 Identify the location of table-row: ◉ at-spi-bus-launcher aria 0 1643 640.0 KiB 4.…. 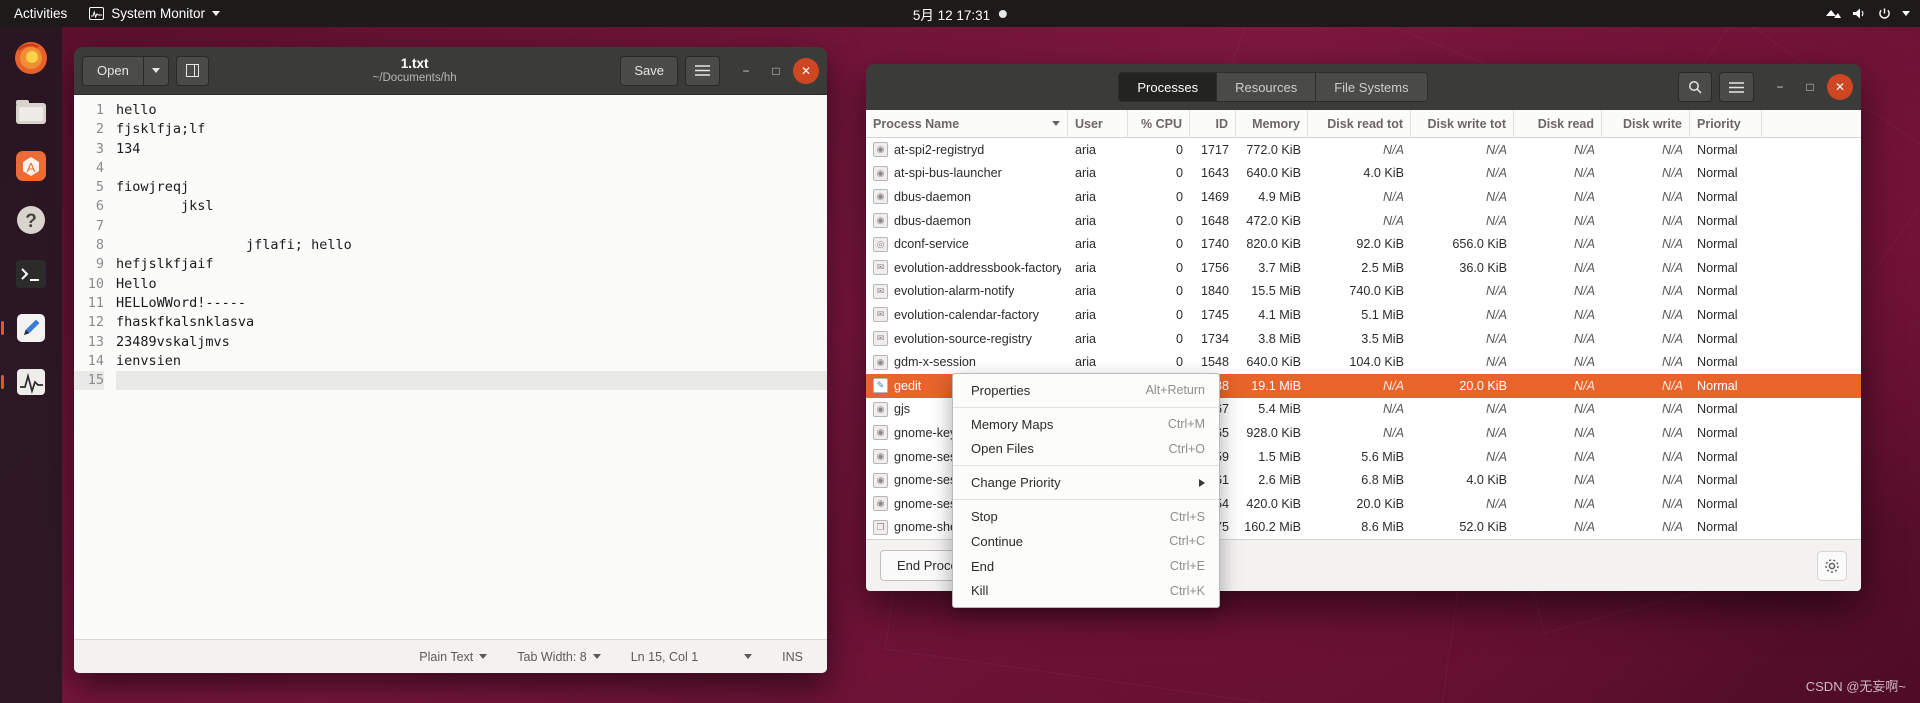
(1363, 174).